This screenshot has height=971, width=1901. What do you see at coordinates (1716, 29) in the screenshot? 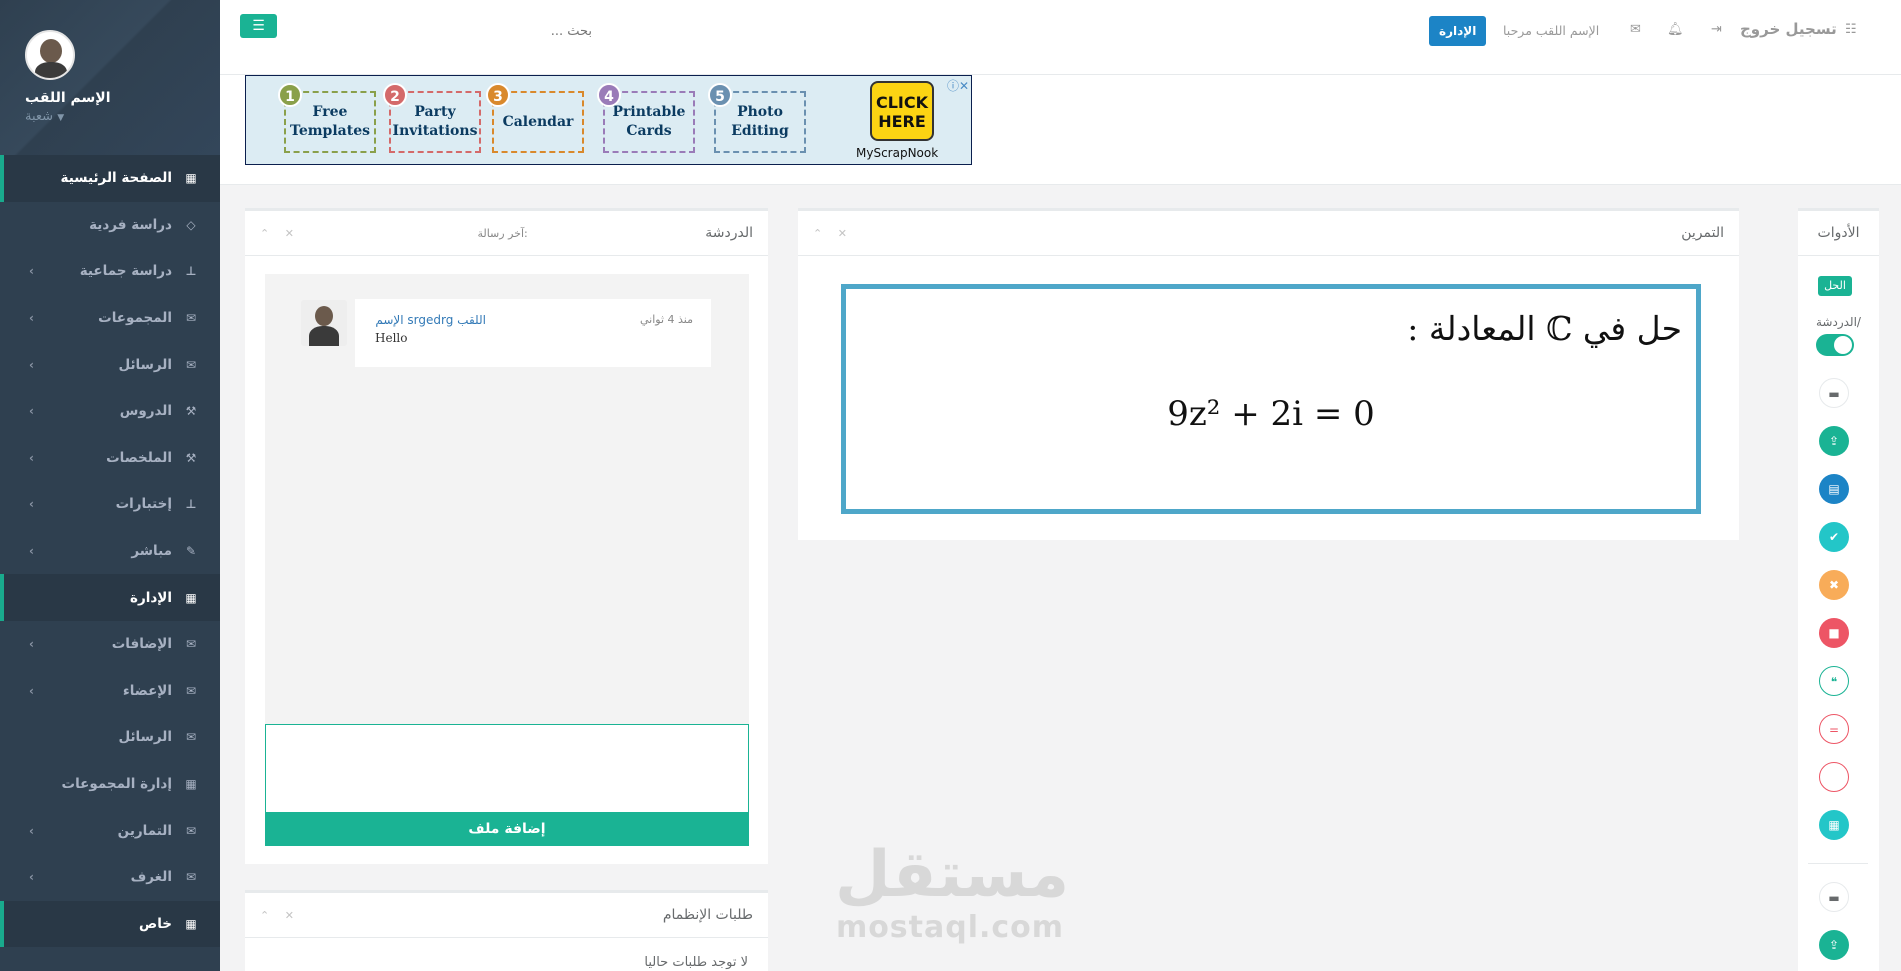
I see `sign-out-icon: ⇥` at bounding box center [1716, 29].